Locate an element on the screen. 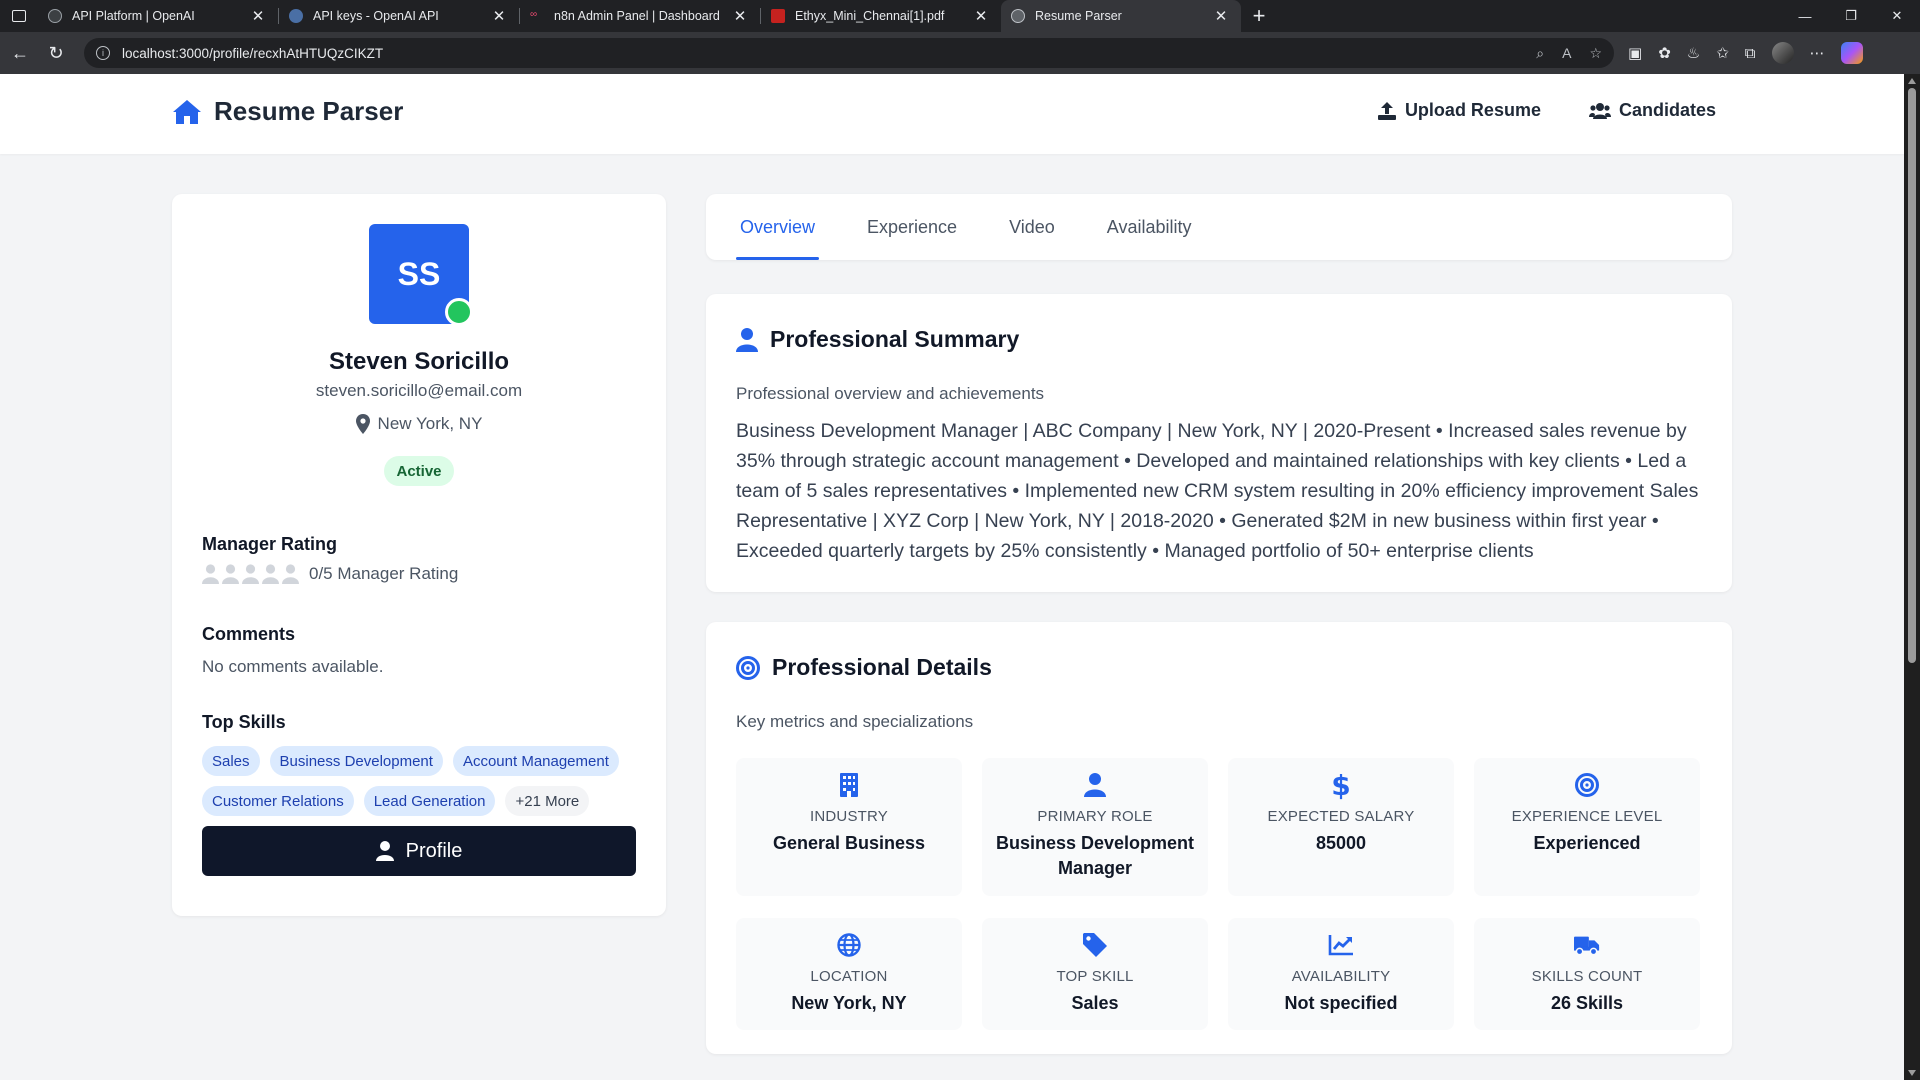  tab-overview: Overview is located at coordinates (778, 227).